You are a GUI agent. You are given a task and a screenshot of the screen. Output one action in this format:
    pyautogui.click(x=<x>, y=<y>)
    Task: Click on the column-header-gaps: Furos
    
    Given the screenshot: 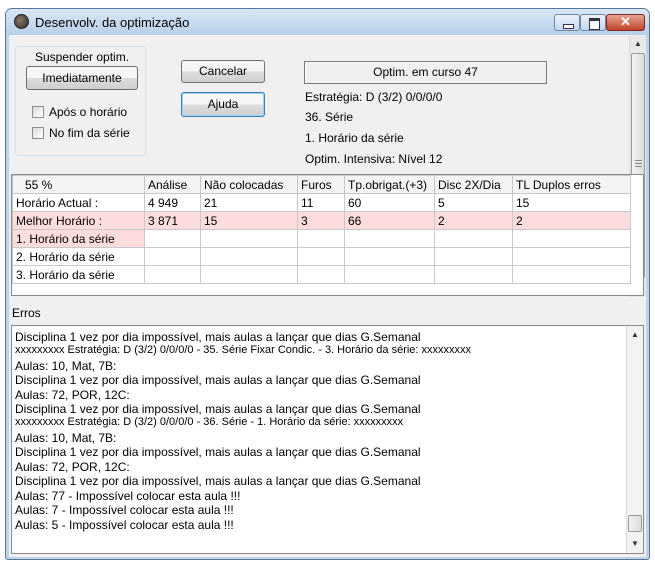 What is the action you would take?
    pyautogui.click(x=321, y=184)
    